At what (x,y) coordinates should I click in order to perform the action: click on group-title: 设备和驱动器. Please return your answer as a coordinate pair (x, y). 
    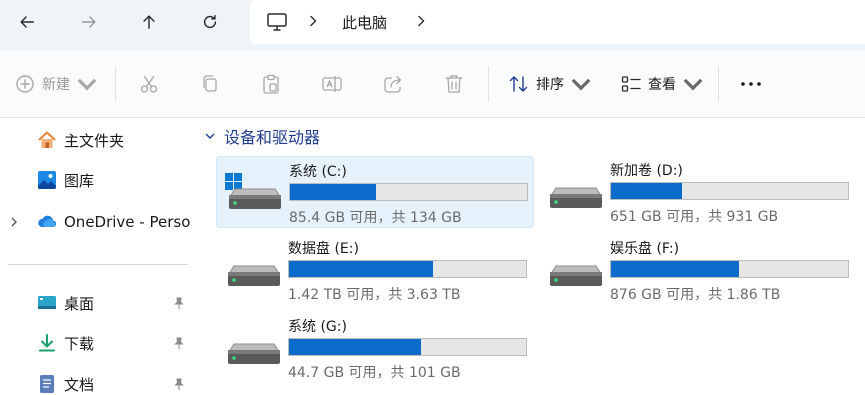
    Looking at the image, I should click on (272, 137).